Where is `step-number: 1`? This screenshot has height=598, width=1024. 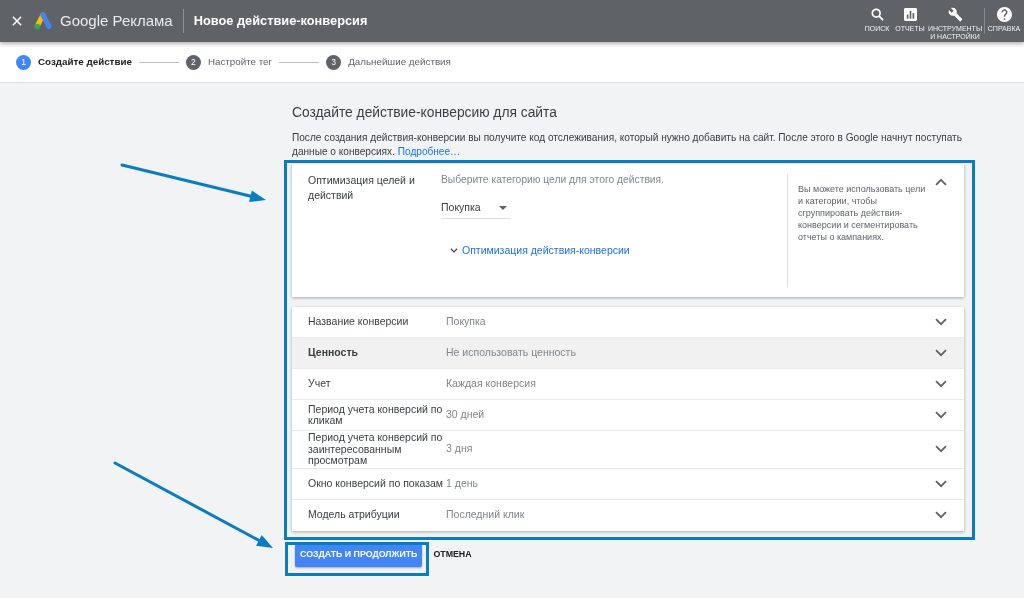 step-number: 1 is located at coordinates (23, 62).